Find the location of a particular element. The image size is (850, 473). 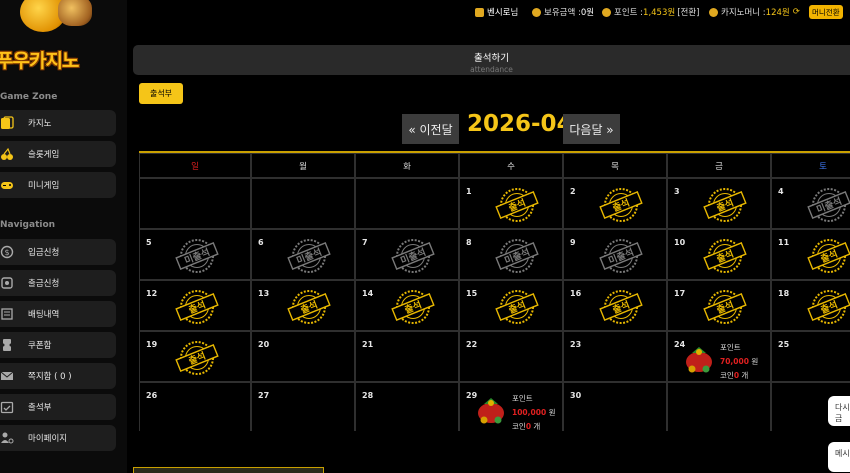

reward-info: 포인트 70,000 원코인0 개 is located at coordinates (729, 362).